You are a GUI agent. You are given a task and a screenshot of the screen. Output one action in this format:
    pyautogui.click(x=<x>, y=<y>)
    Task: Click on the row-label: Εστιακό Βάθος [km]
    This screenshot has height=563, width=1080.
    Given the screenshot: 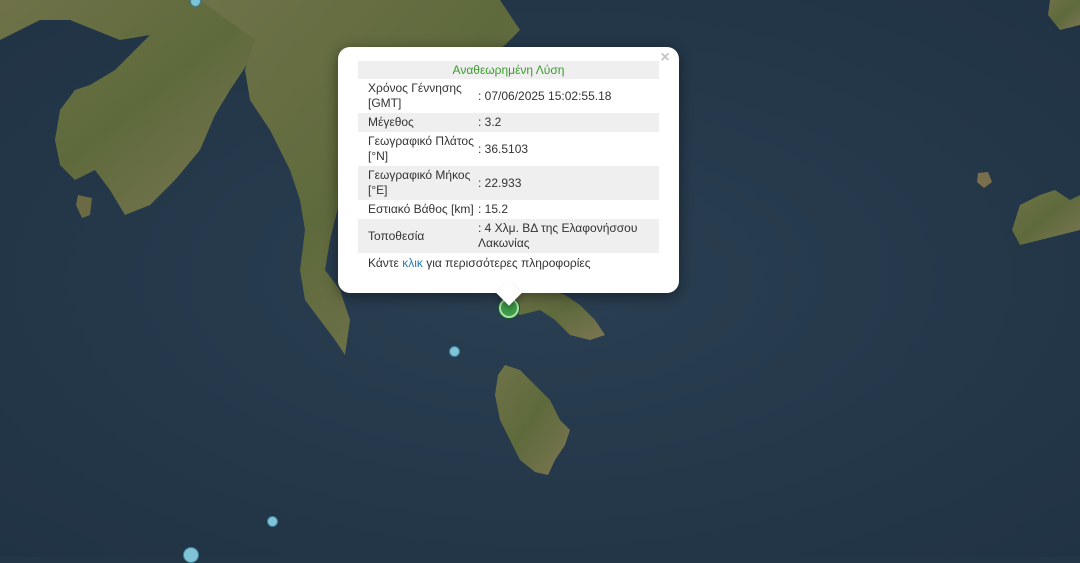 What is the action you would take?
    pyautogui.click(x=421, y=209)
    